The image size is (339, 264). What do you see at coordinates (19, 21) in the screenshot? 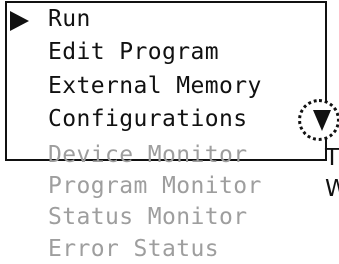
I see `selection-pointer-icon` at bounding box center [19, 21].